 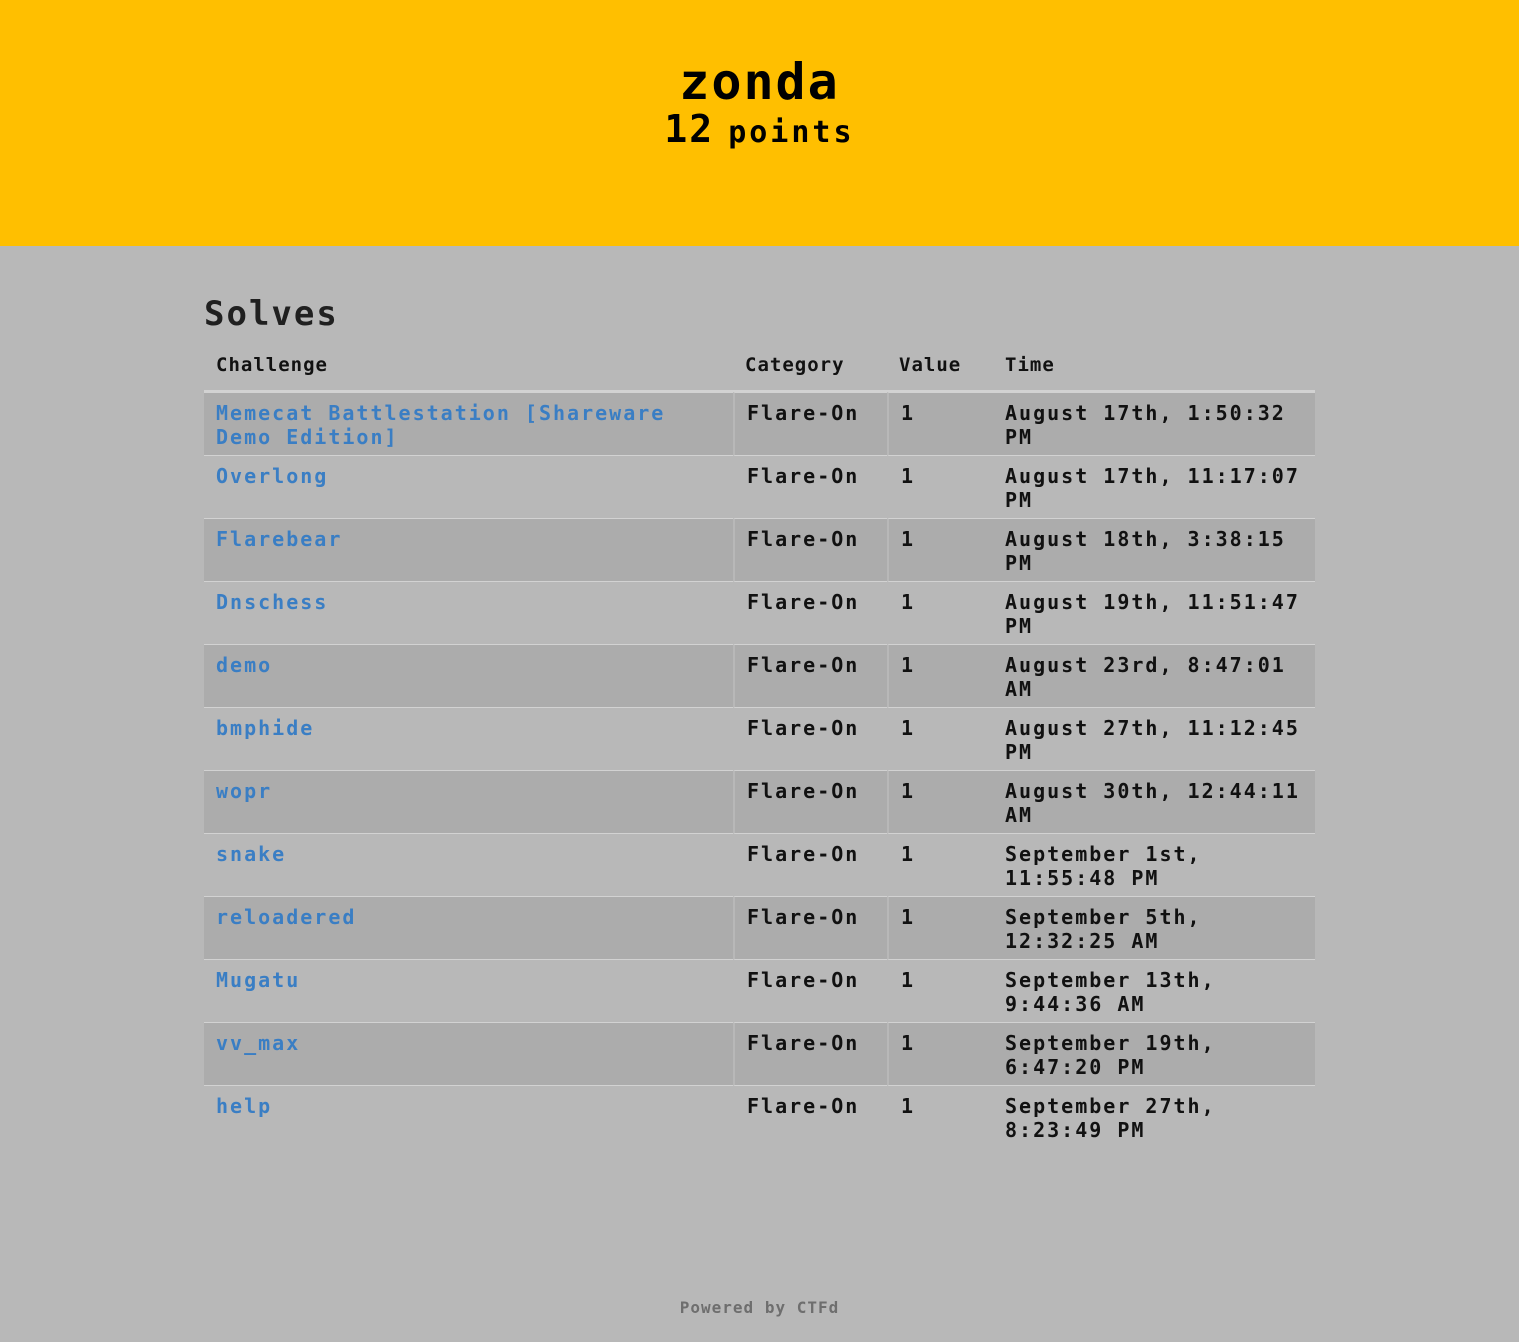 I want to click on cell-time: August 17th, 1:50:32 PM, so click(x=1154, y=423).